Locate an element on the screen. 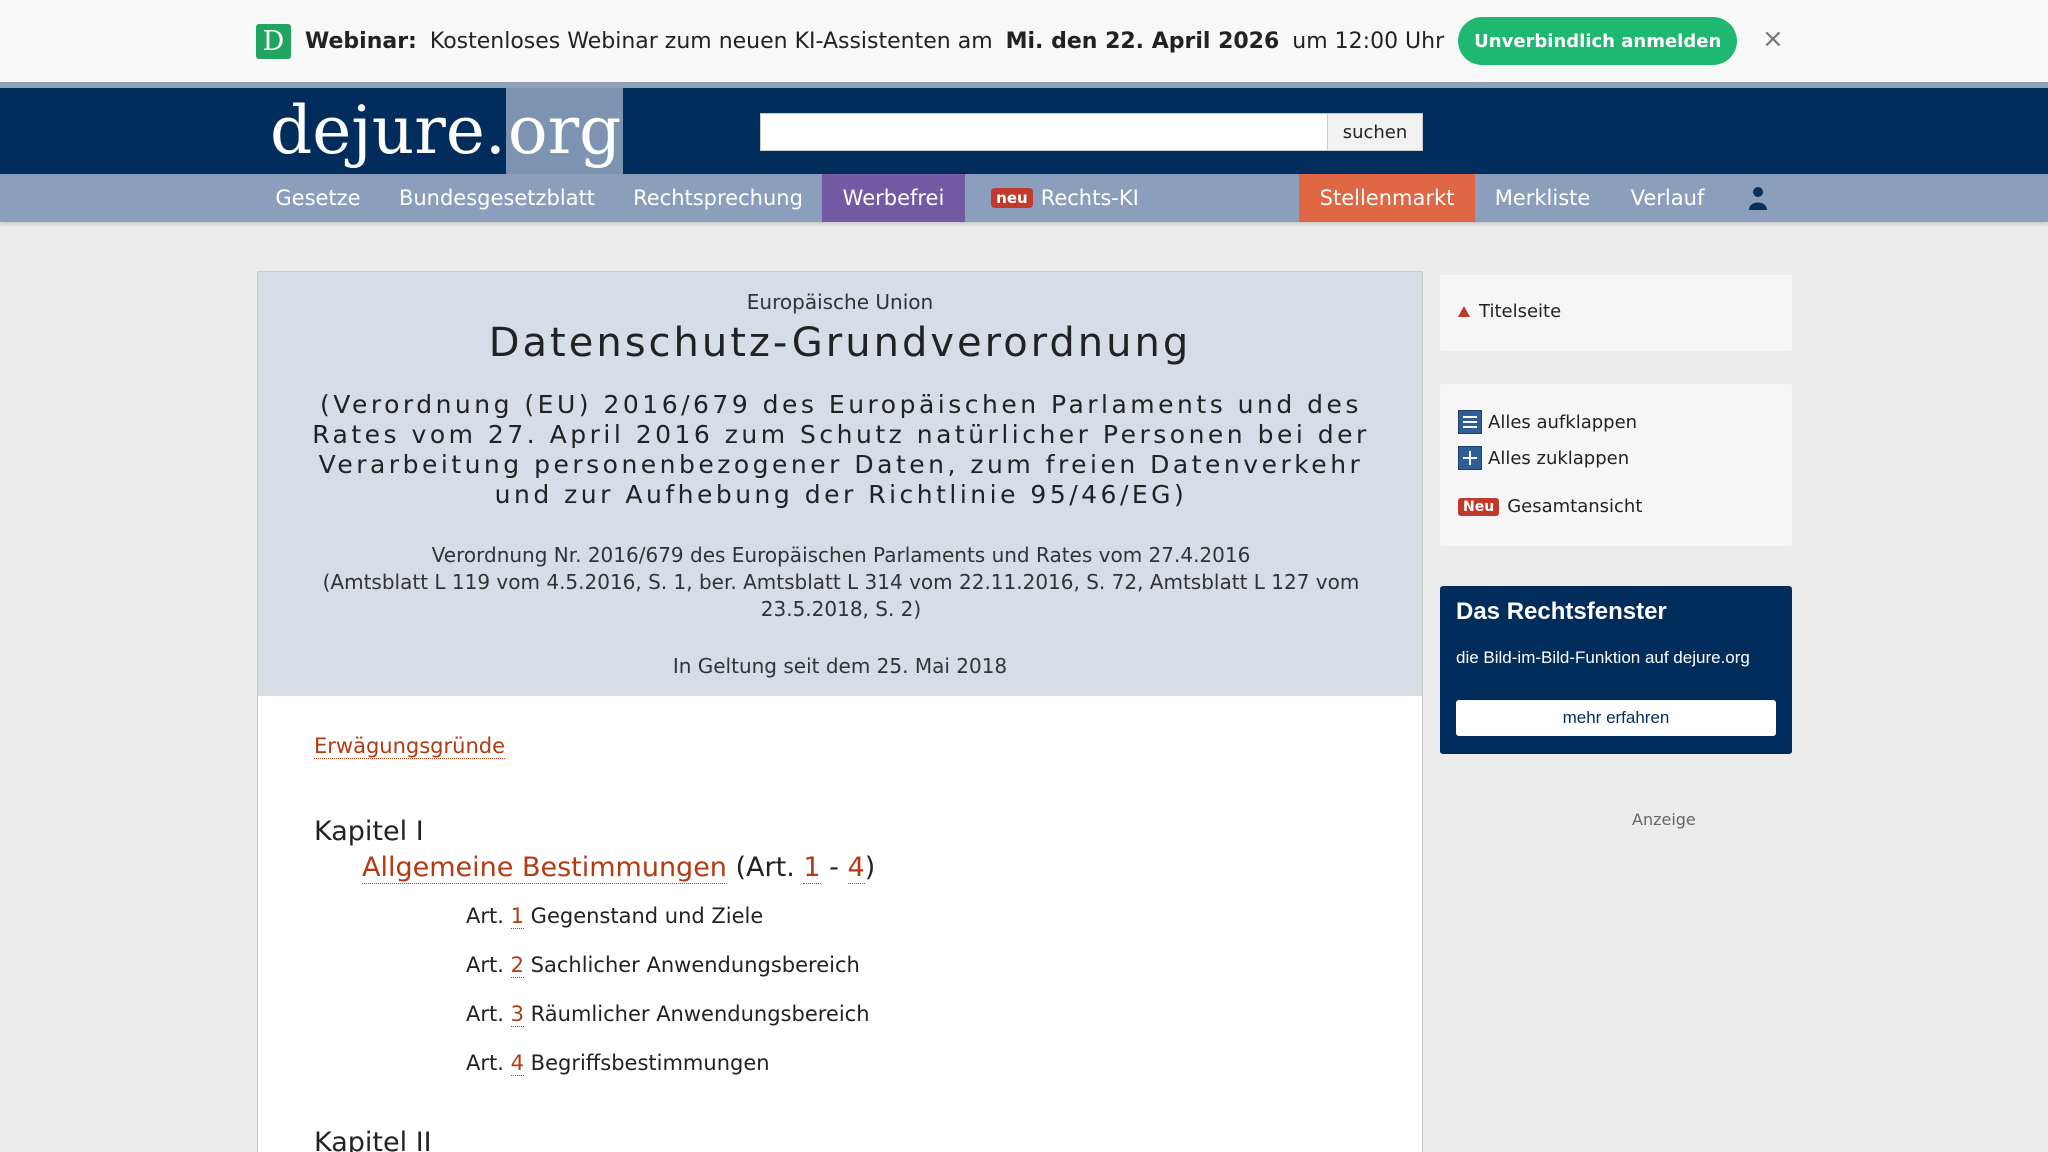 This screenshot has height=1152, width=2048. document-union: Europäische Union is located at coordinates (840, 302).